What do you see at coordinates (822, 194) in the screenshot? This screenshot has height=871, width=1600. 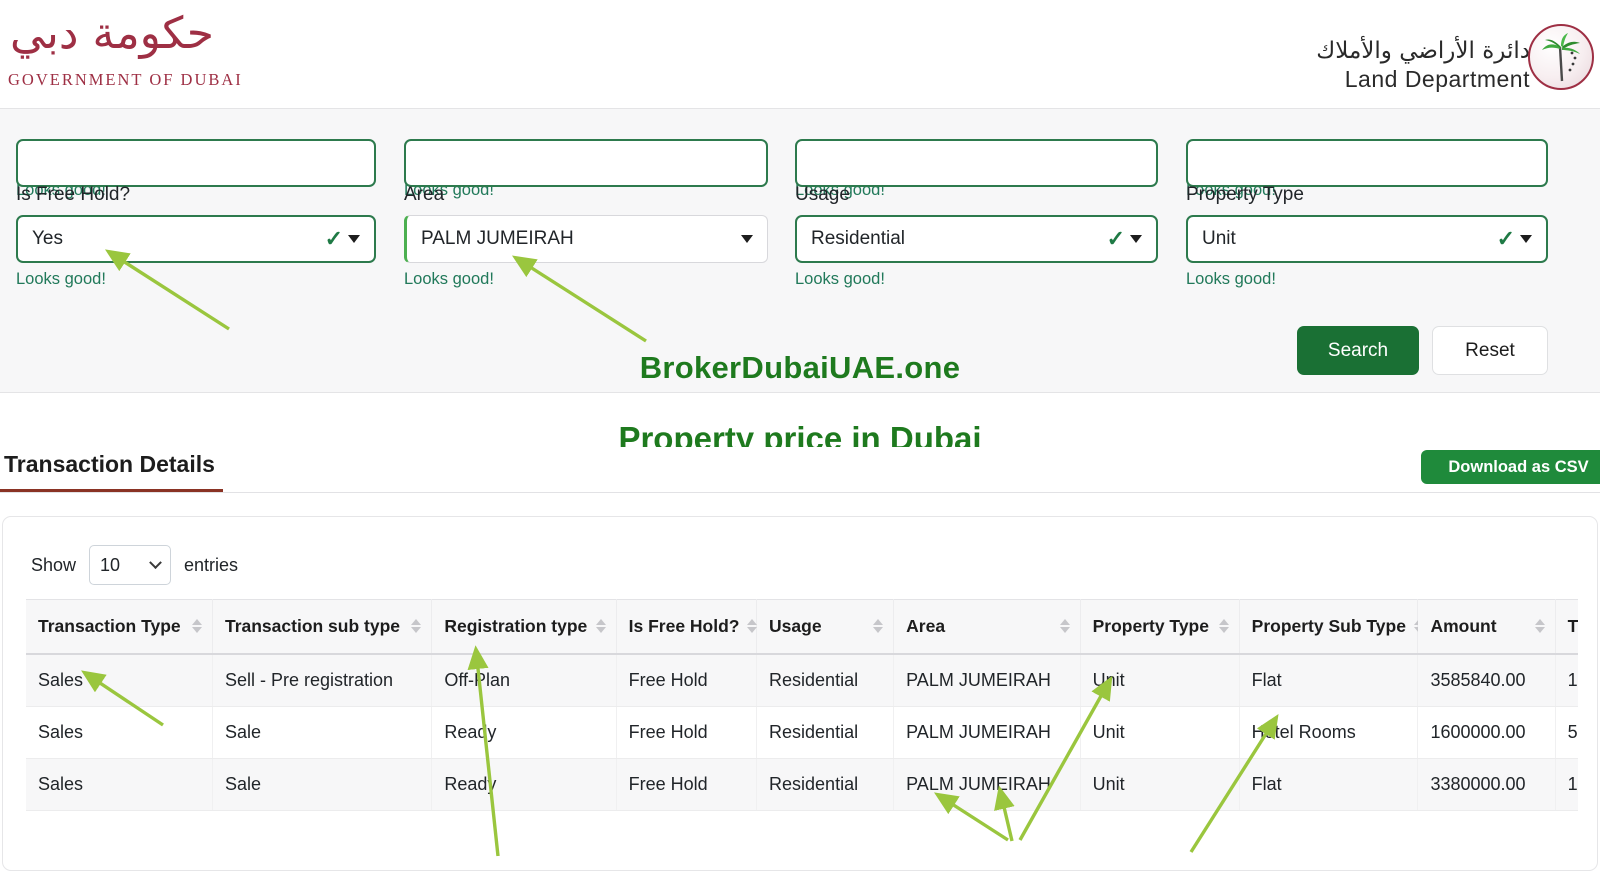 I see `filter-label-usage: Usage` at bounding box center [822, 194].